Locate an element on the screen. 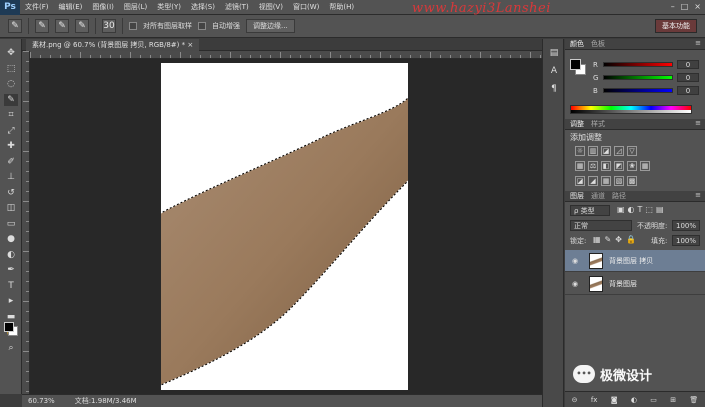  marquee-tool: ⬚ is located at coordinates (11, 69).